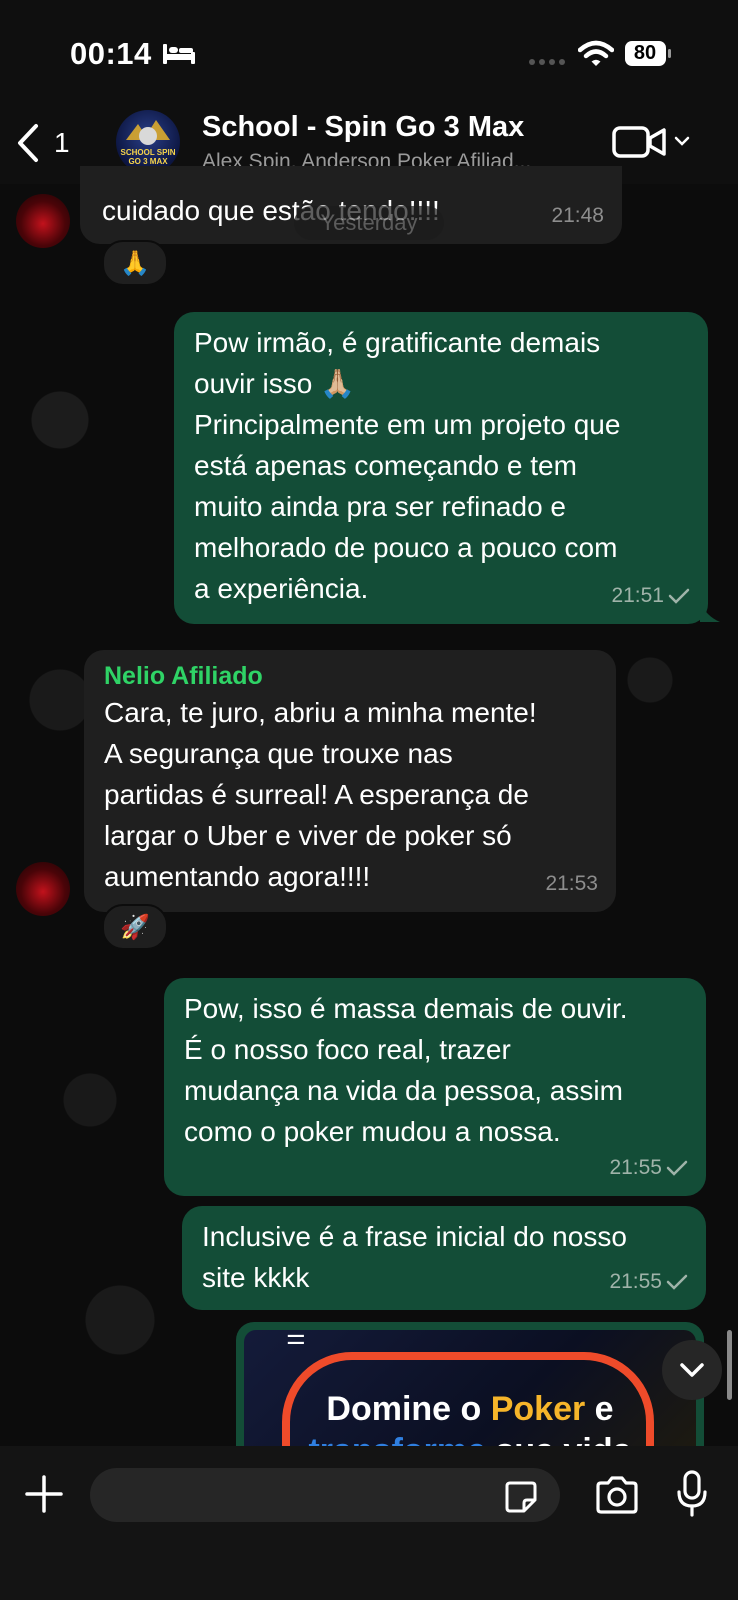  I want to click on message-line: aumentando agora!!!!, so click(237, 876).